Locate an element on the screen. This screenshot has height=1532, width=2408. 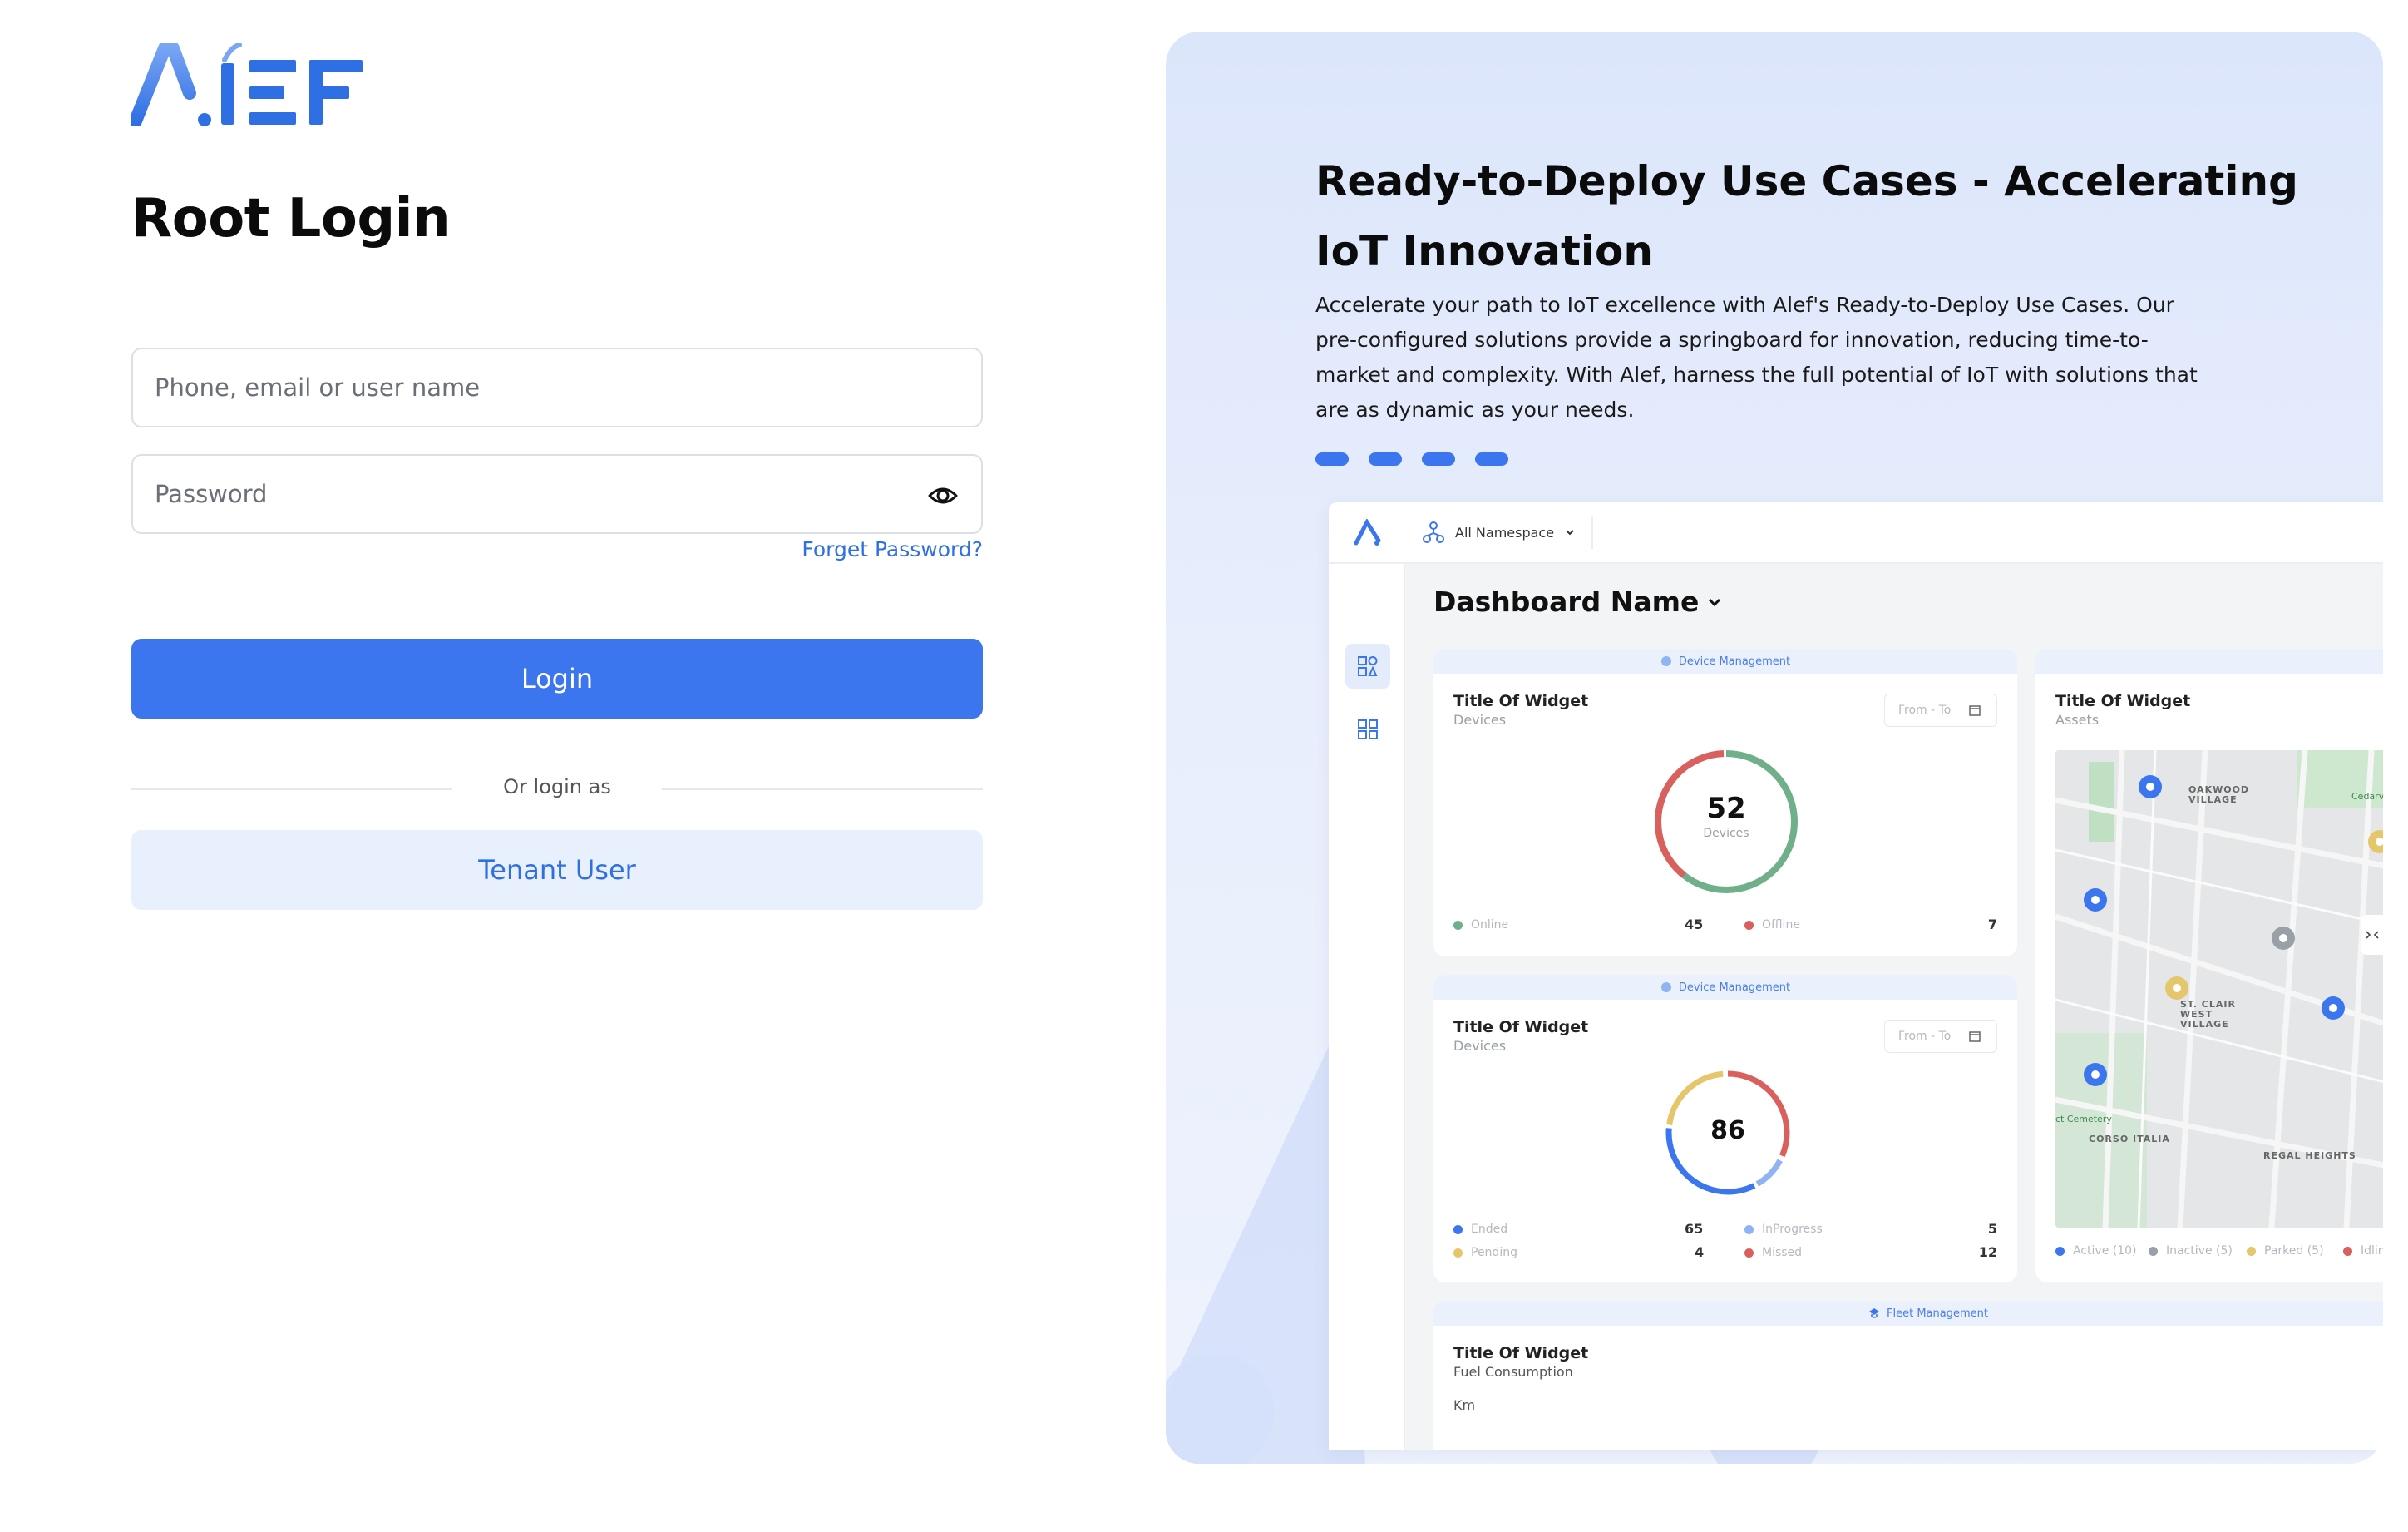
password-field is located at coordinates (557, 494).